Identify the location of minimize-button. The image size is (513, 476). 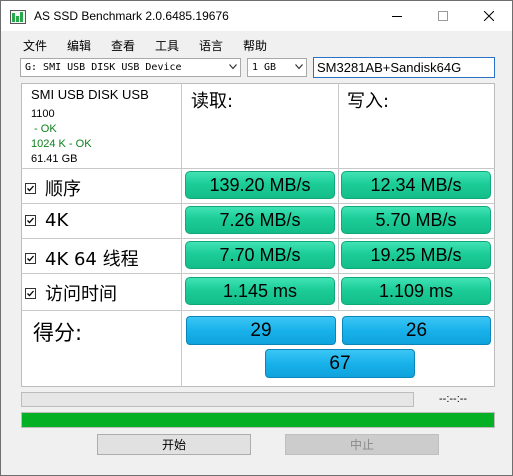
(397, 16).